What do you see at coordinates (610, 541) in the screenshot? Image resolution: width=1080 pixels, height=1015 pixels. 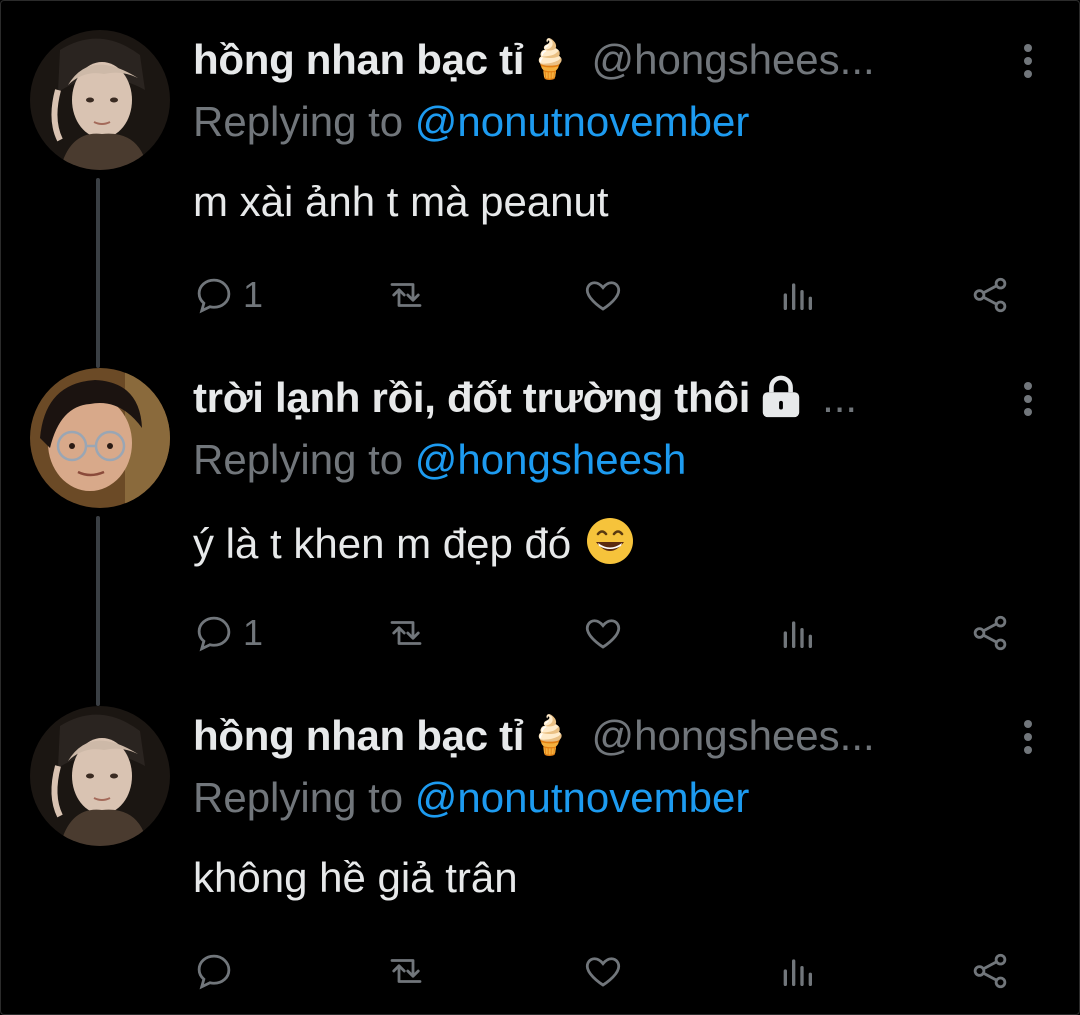 I see `grinning-face-icon` at bounding box center [610, 541].